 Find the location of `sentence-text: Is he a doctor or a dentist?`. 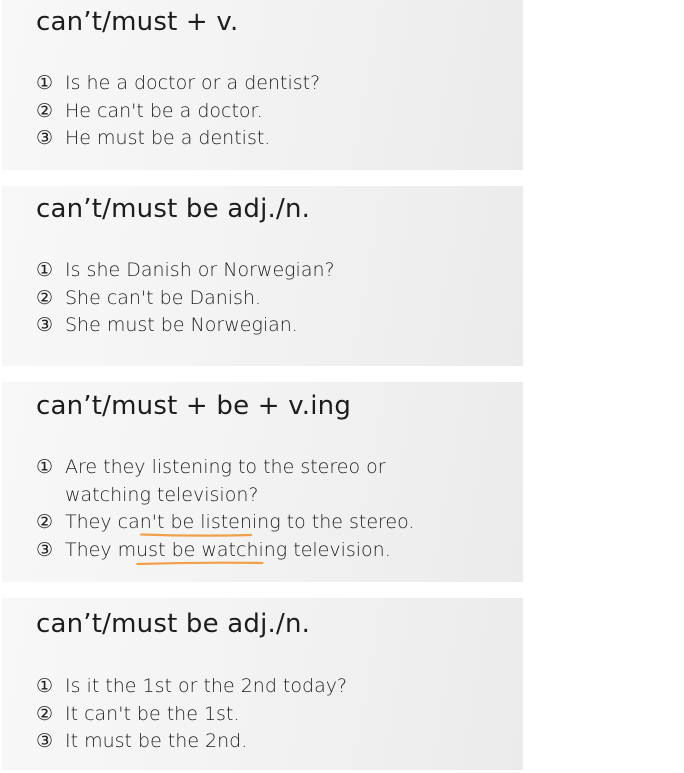

sentence-text: Is he a doctor or a dentist? is located at coordinates (193, 83).